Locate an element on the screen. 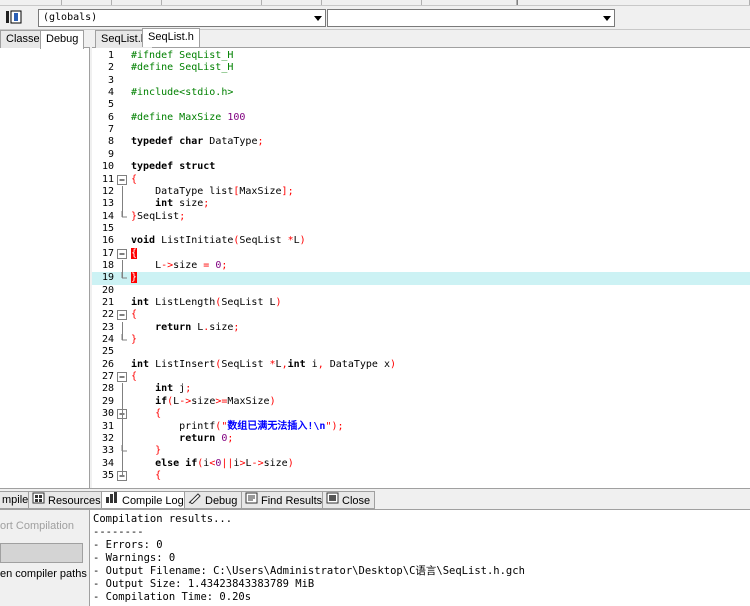 This screenshot has width=750, height=606. code-text: L->size = 0; is located at coordinates (179, 265).